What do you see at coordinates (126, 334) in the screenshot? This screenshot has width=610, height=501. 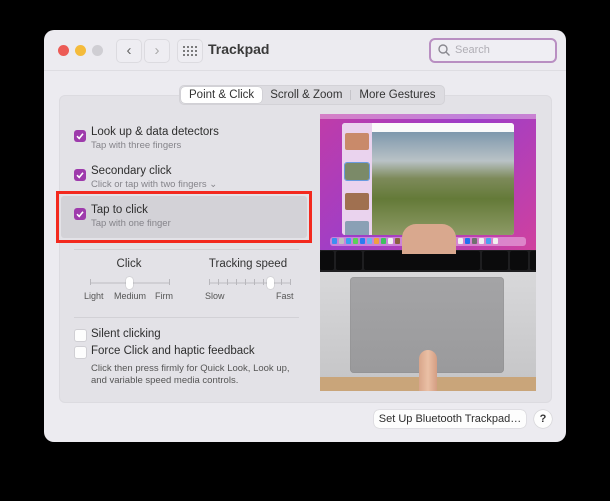 I see `silent-clicking-label: Silent clicking` at bounding box center [126, 334].